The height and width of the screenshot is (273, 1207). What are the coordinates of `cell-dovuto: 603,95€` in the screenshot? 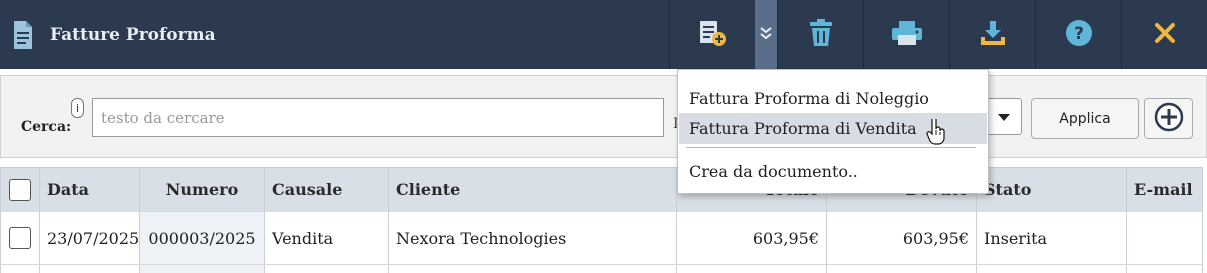 It's located at (902, 238).